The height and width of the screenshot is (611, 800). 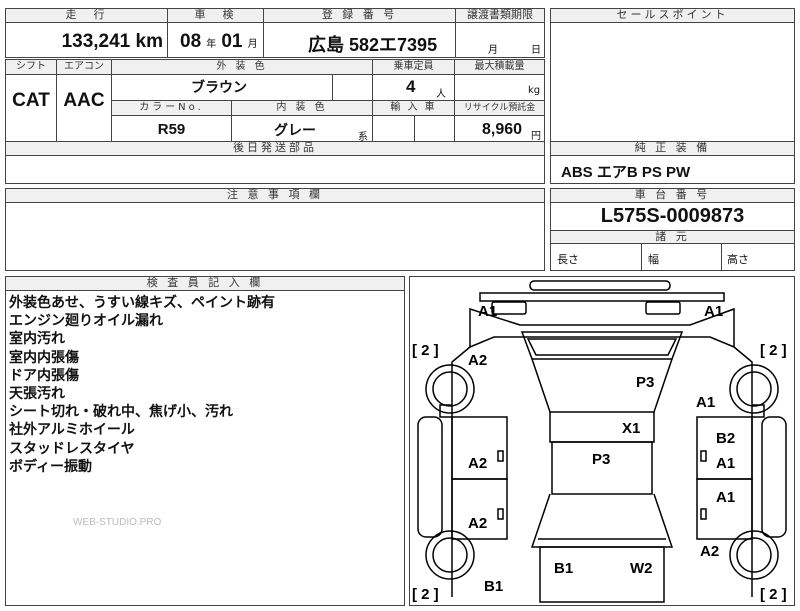 I want to click on watermark: WEB-STUDIO.PRO, so click(x=117, y=522).